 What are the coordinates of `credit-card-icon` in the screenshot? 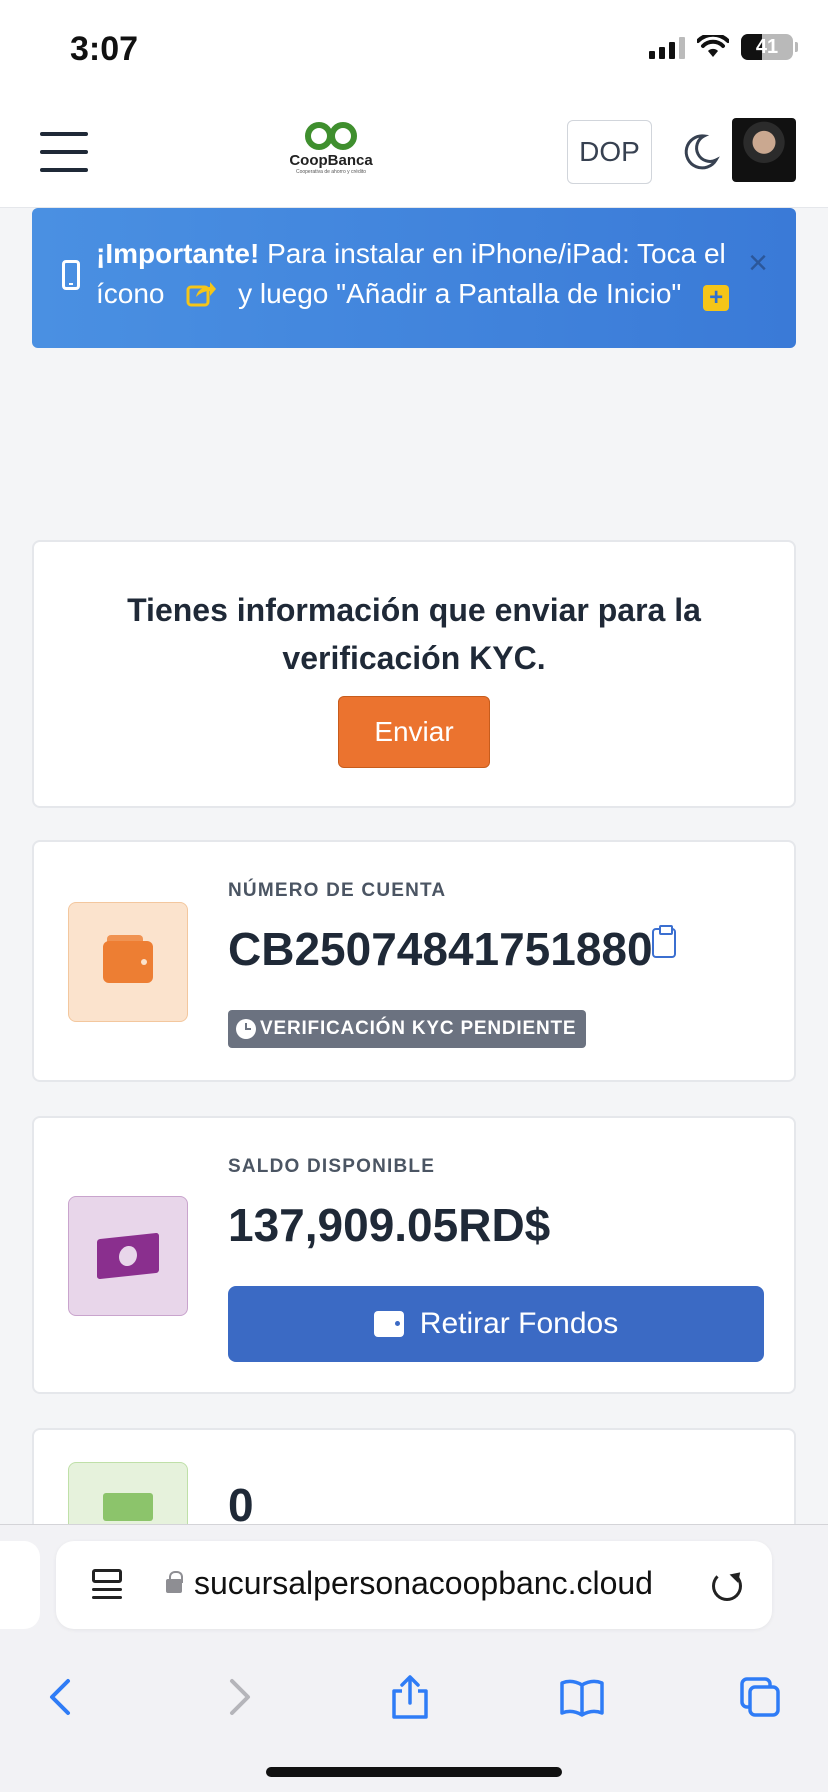 It's located at (128, 1507).